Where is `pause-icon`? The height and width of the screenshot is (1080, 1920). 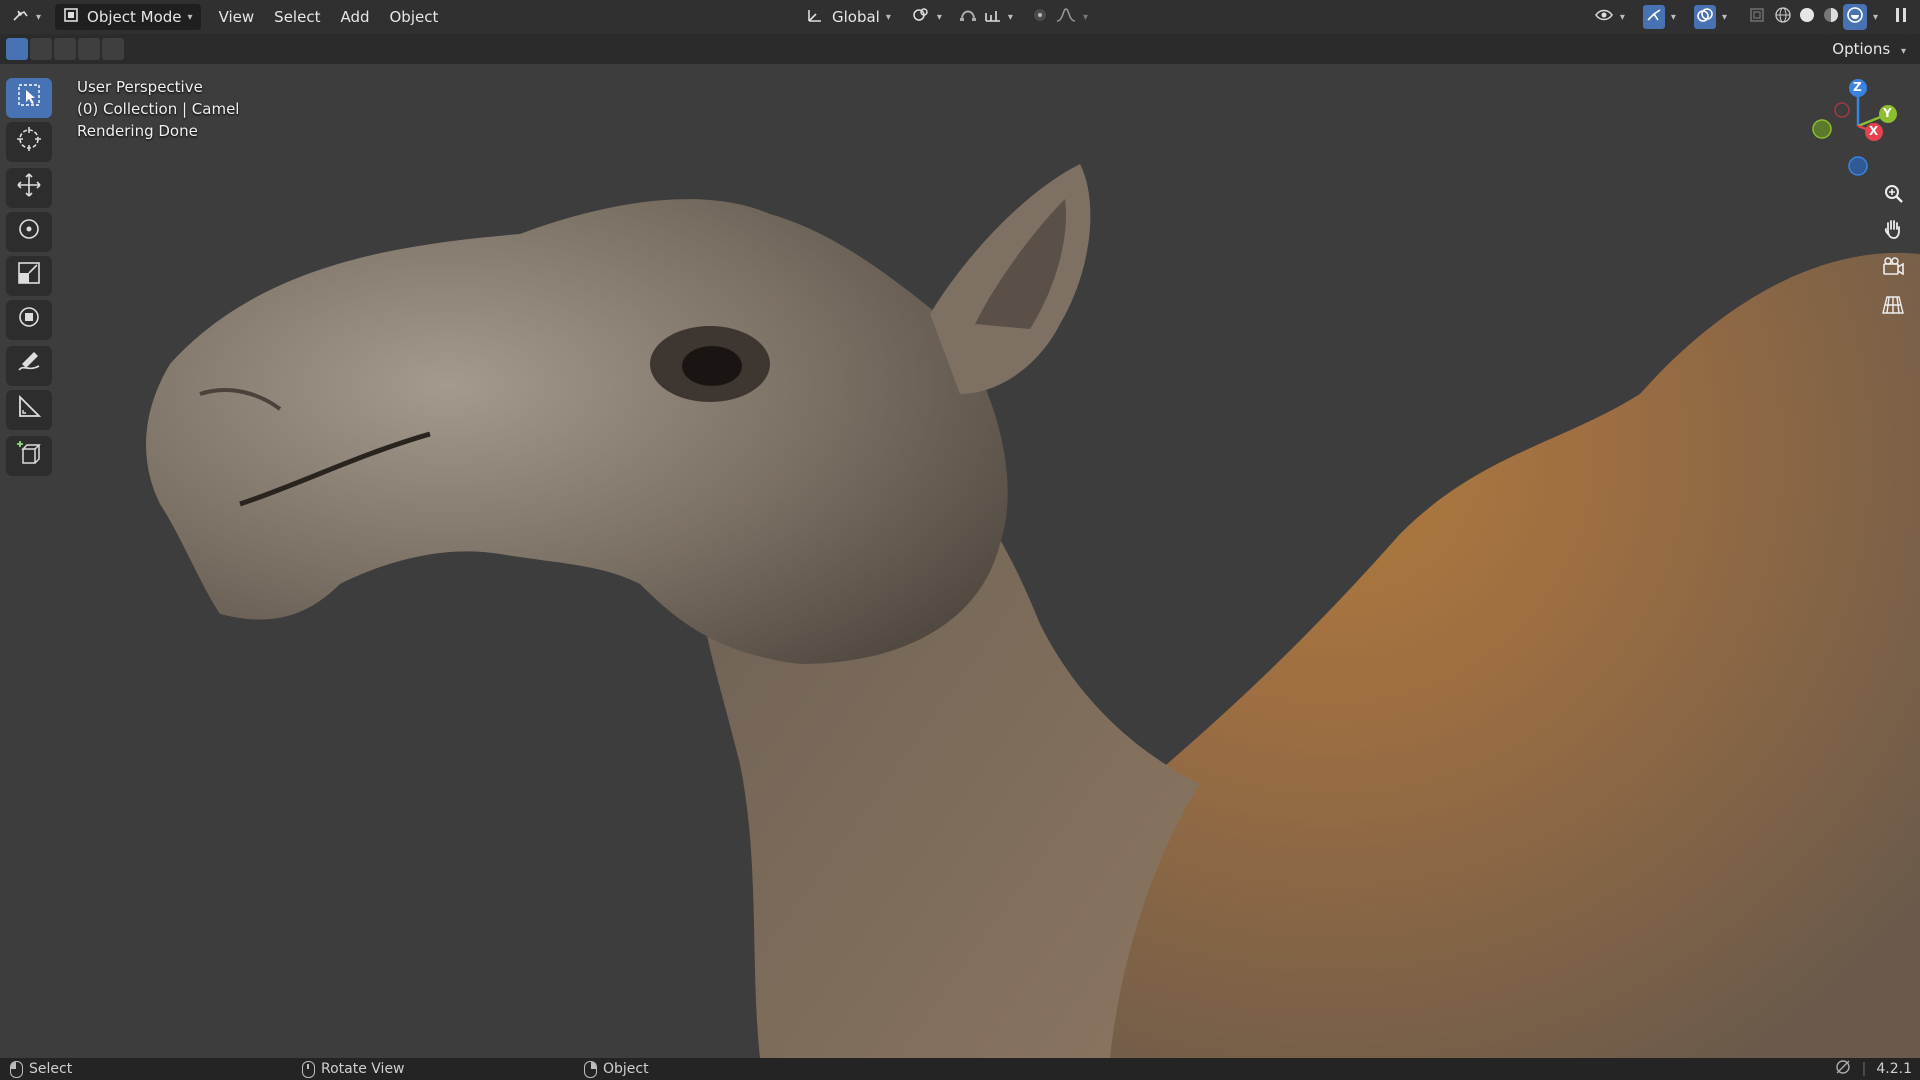 pause-icon is located at coordinates (1901, 17).